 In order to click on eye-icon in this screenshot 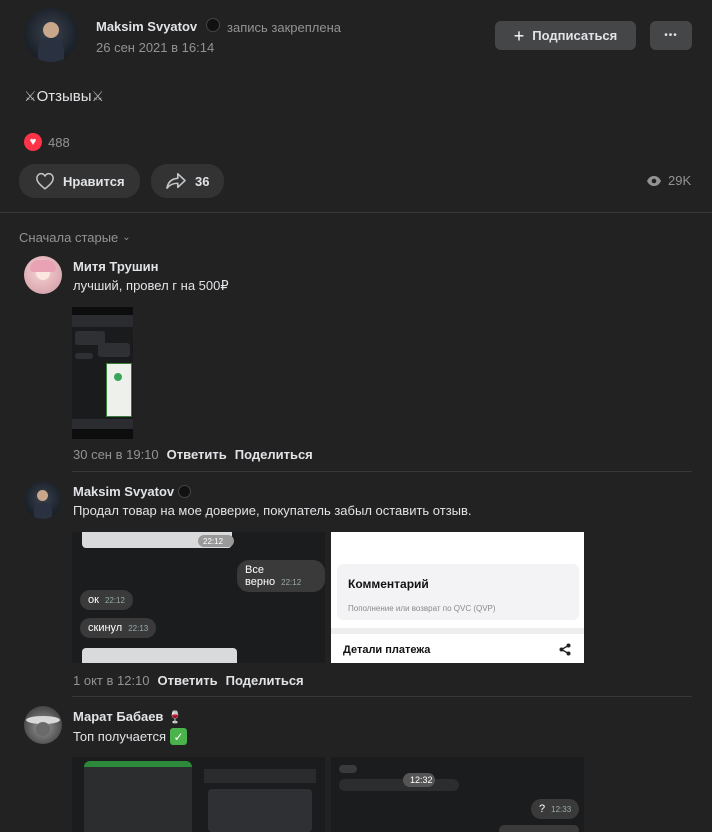, I will do `click(654, 180)`.